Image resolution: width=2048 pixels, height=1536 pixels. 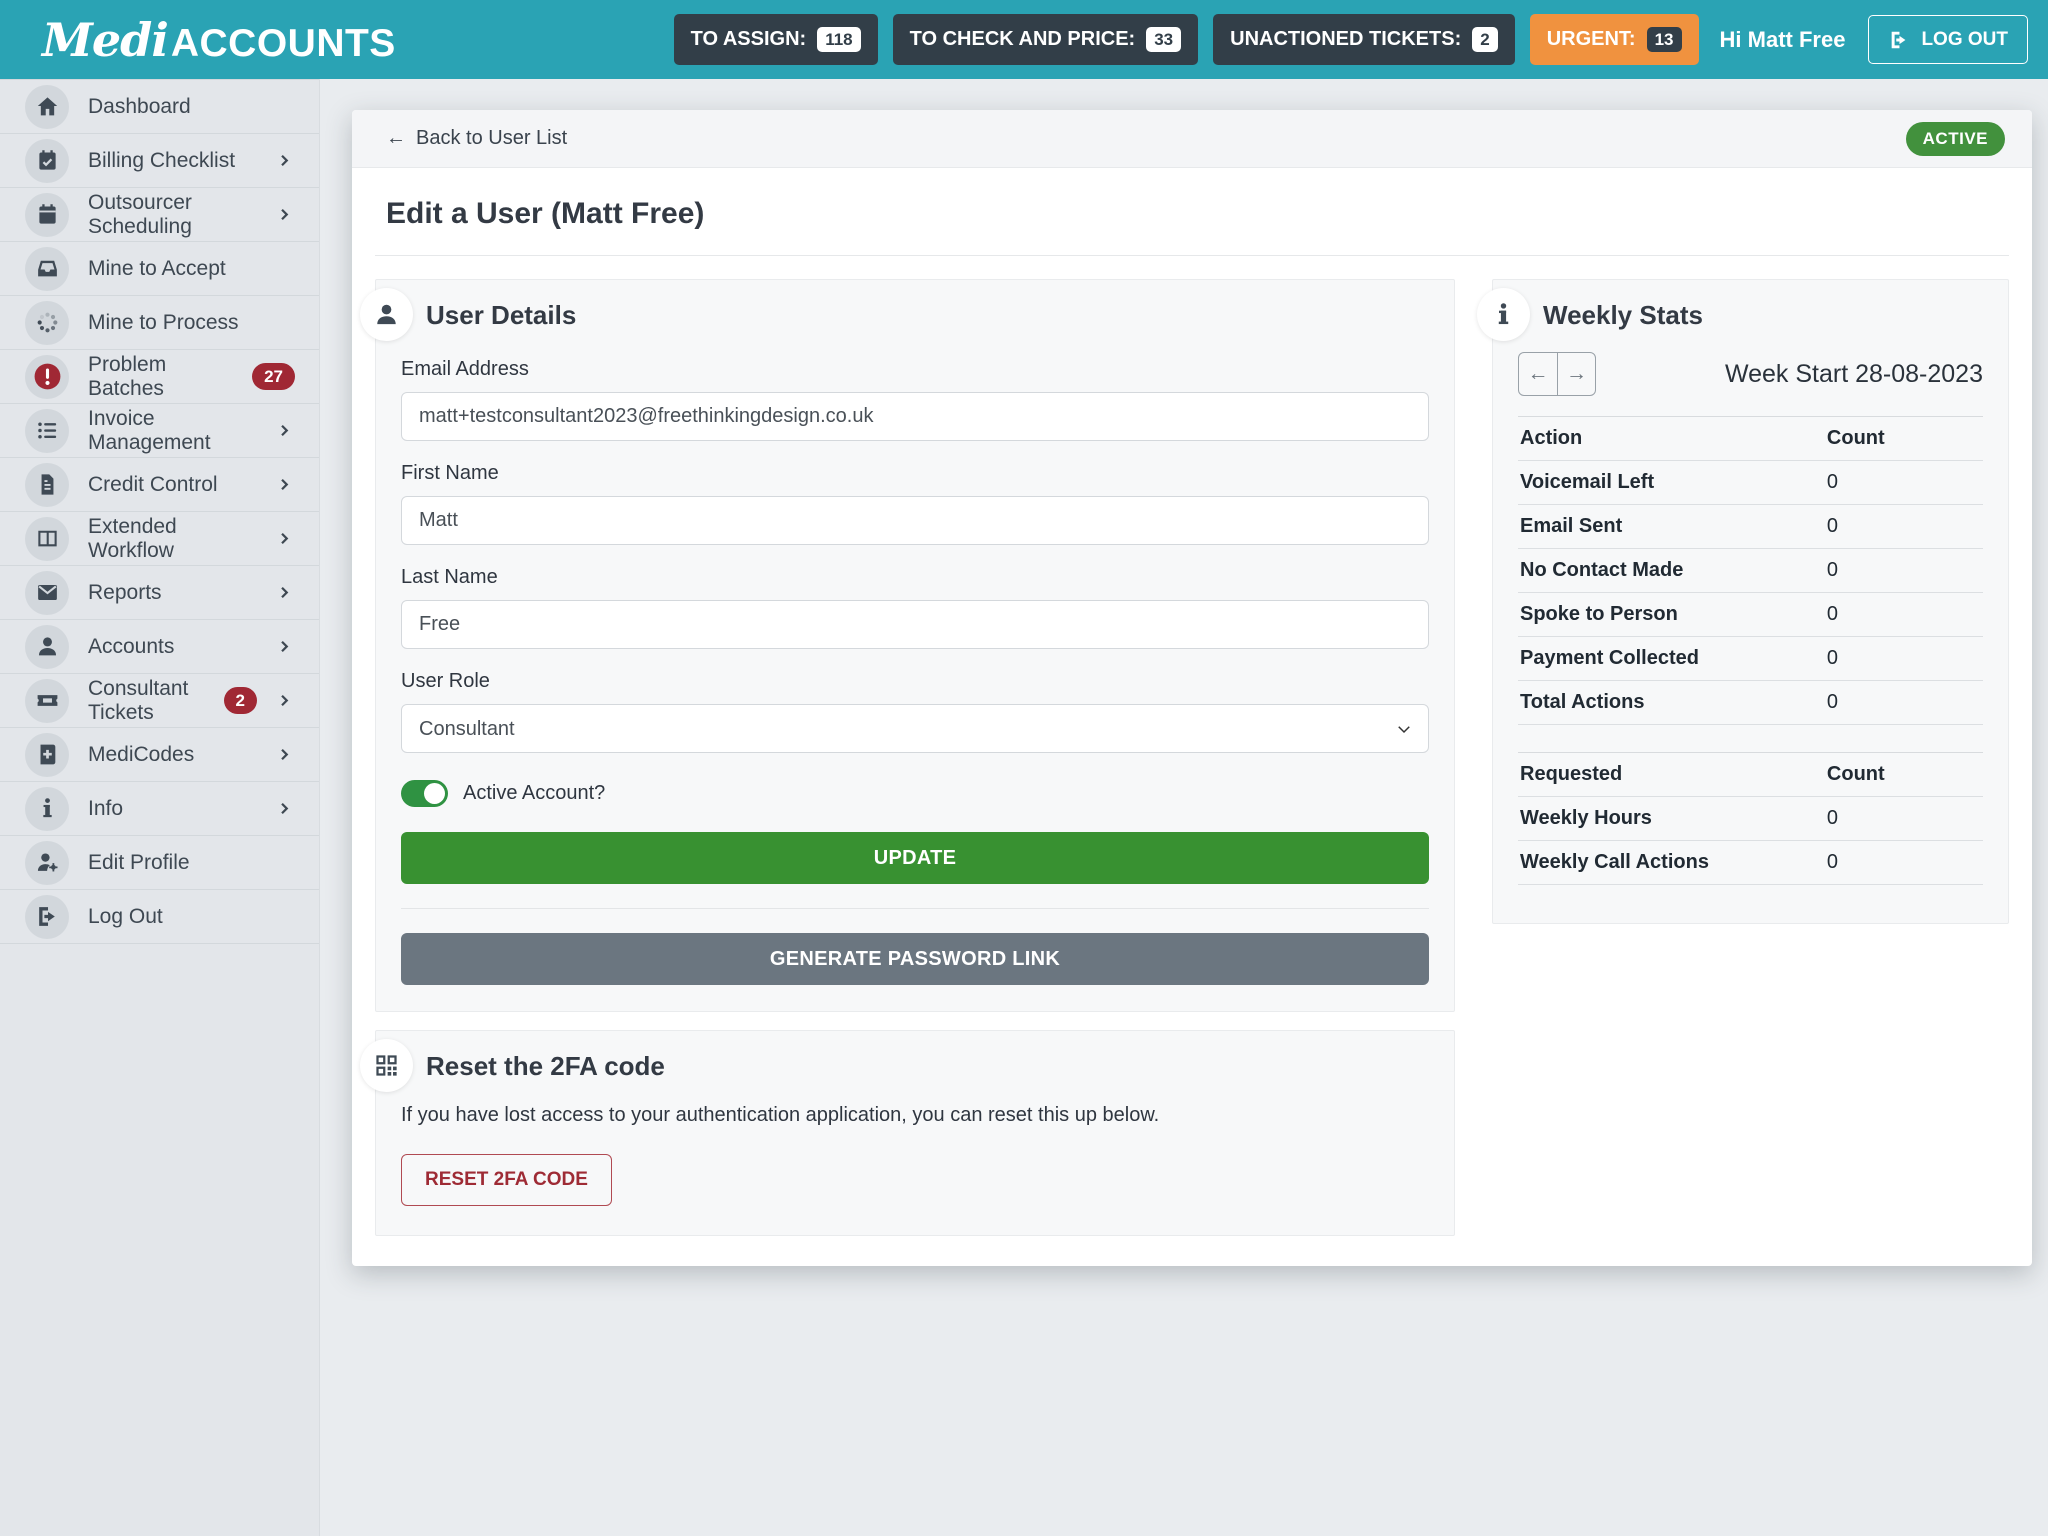 I want to click on sidebar-item-billing-checklist: Billing Checklist, so click(x=159, y=161).